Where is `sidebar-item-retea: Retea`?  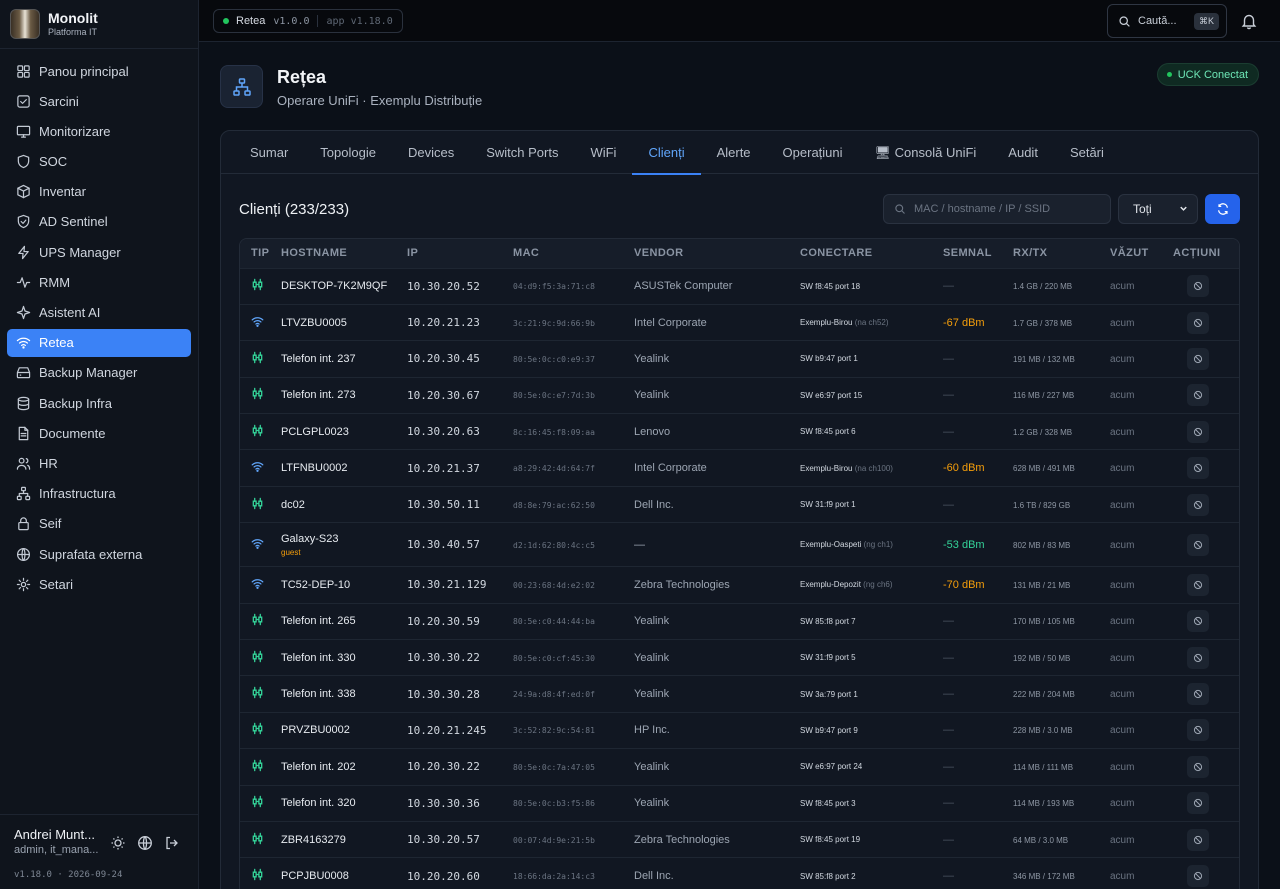
sidebar-item-retea: Retea is located at coordinates (99, 342).